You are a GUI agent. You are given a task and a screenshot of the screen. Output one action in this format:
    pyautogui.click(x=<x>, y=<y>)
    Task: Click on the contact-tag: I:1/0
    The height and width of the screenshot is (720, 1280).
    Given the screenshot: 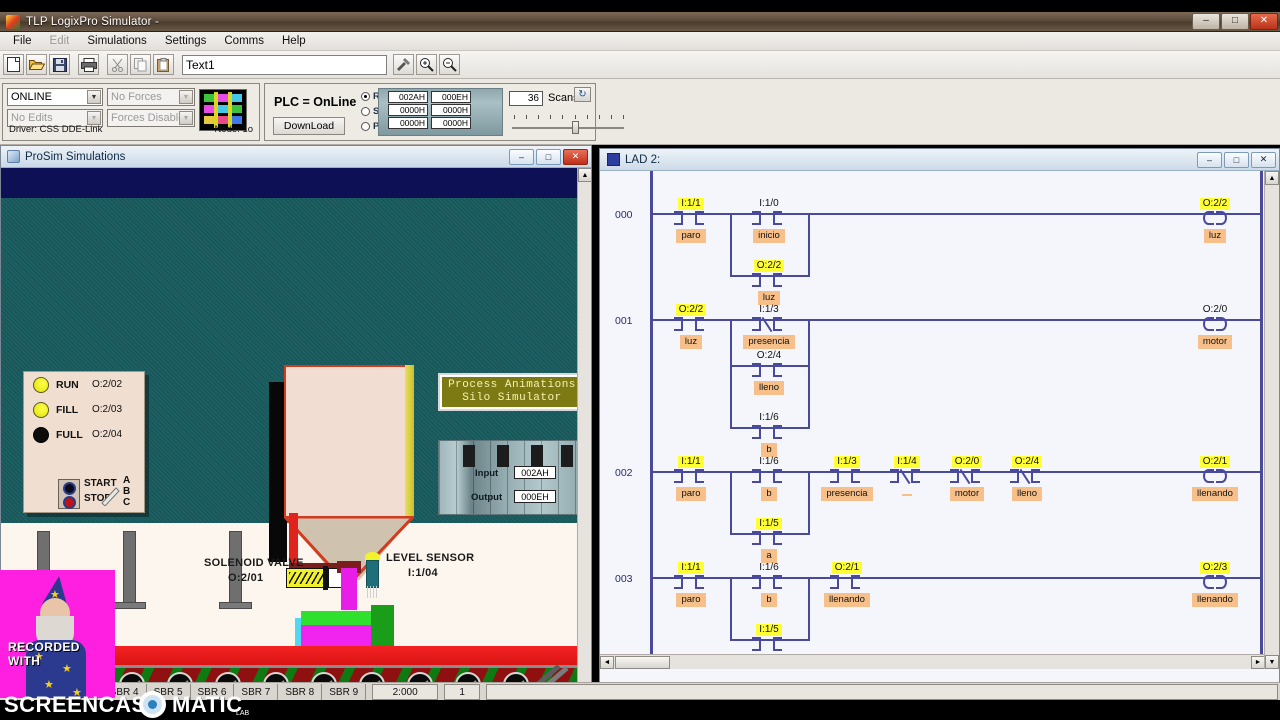 What is the action you would take?
    pyautogui.click(x=769, y=203)
    